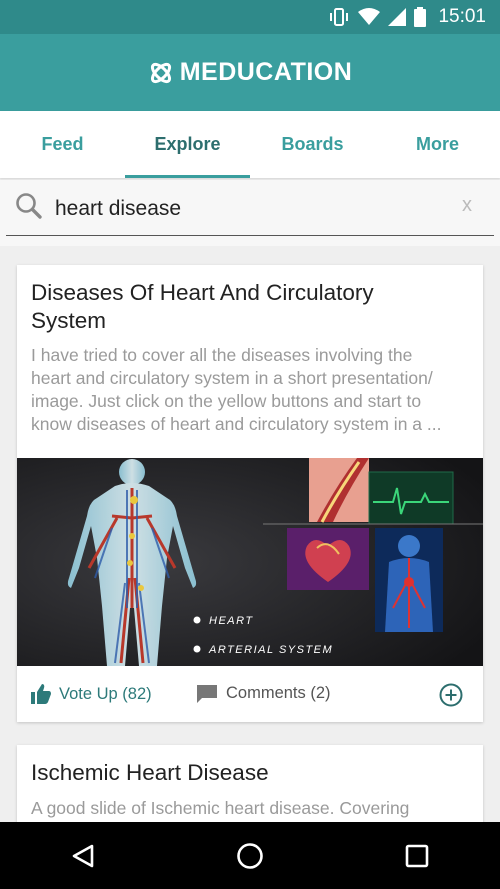 The image size is (500, 889). I want to click on add-to-board-icon, so click(451, 695).